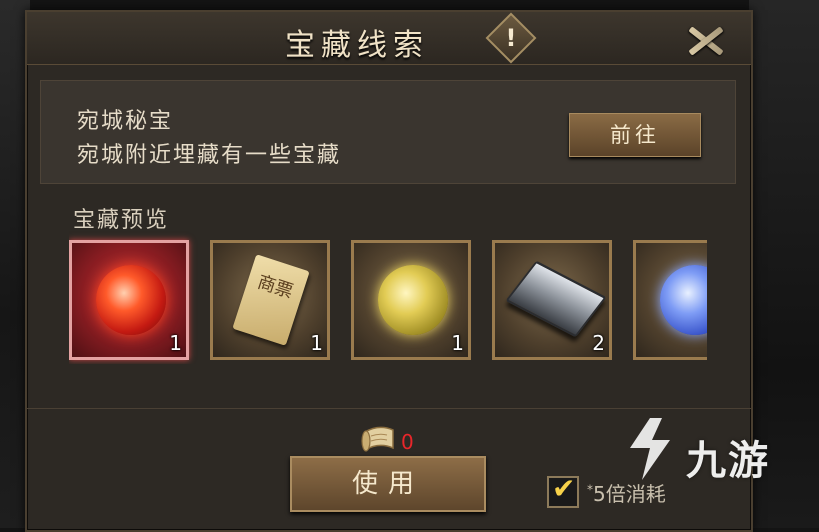  I want to click on watermark-text: 九游, so click(728, 461).